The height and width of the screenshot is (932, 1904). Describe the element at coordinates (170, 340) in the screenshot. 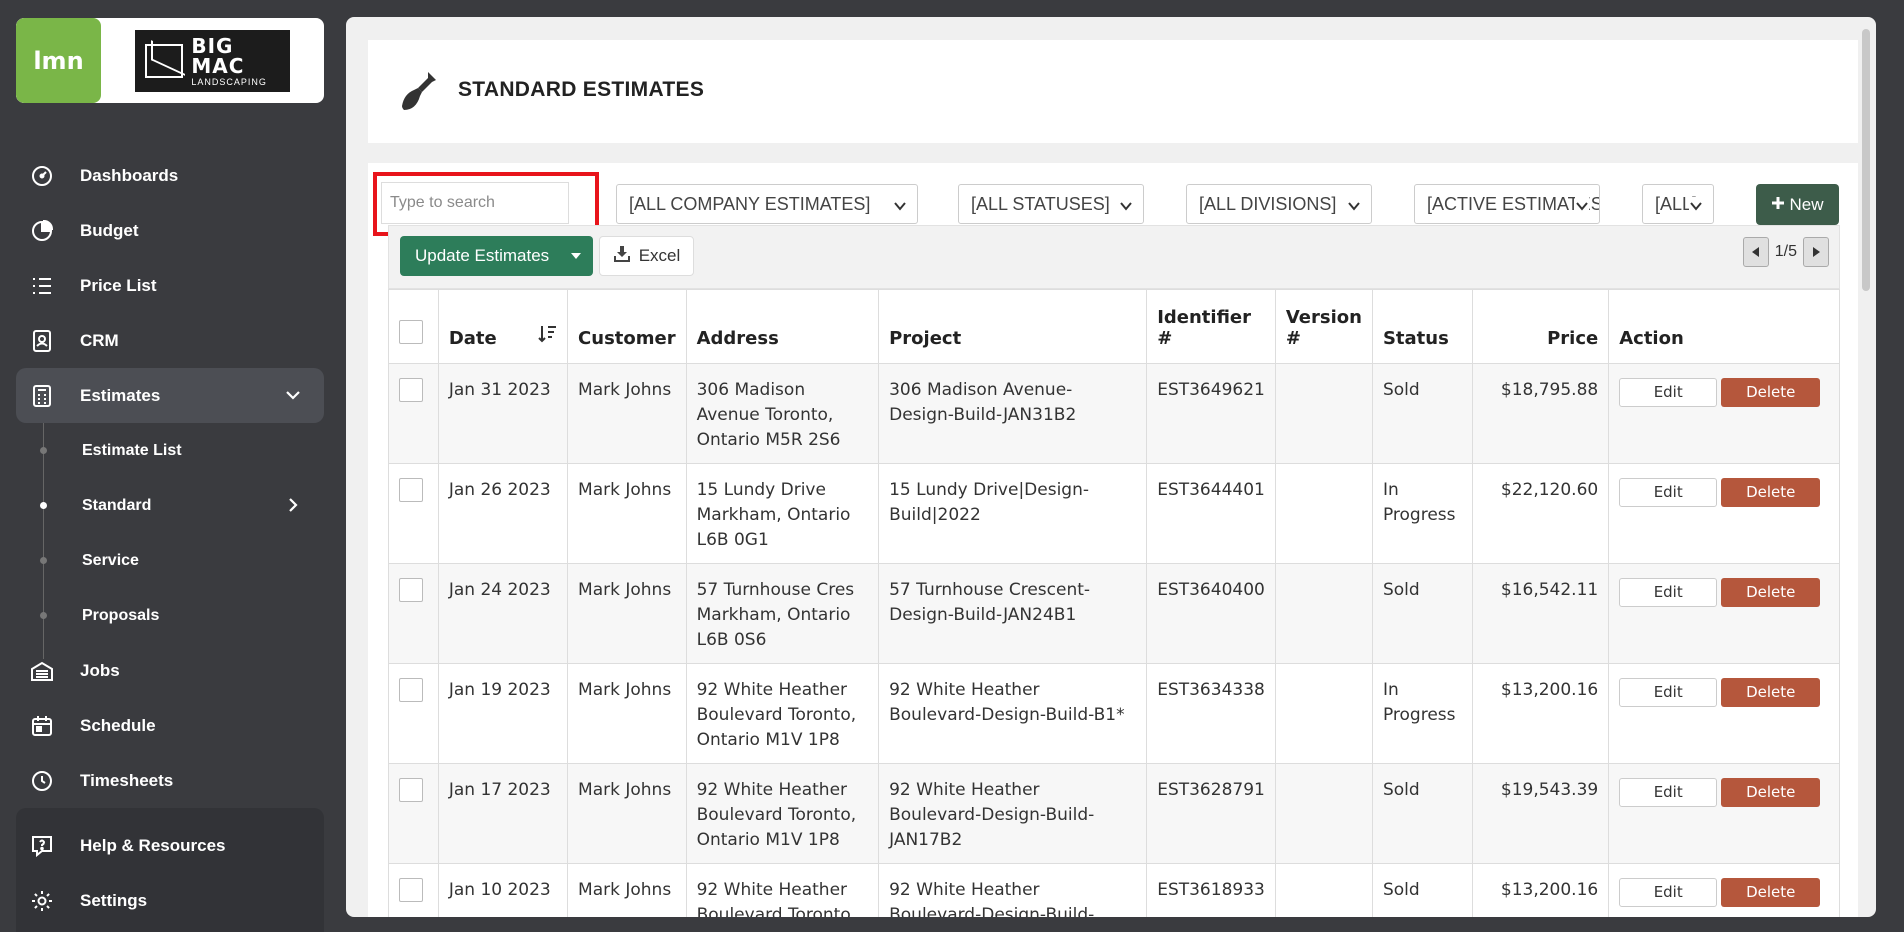

I see `sidebar-item-crm: CRM` at that location.